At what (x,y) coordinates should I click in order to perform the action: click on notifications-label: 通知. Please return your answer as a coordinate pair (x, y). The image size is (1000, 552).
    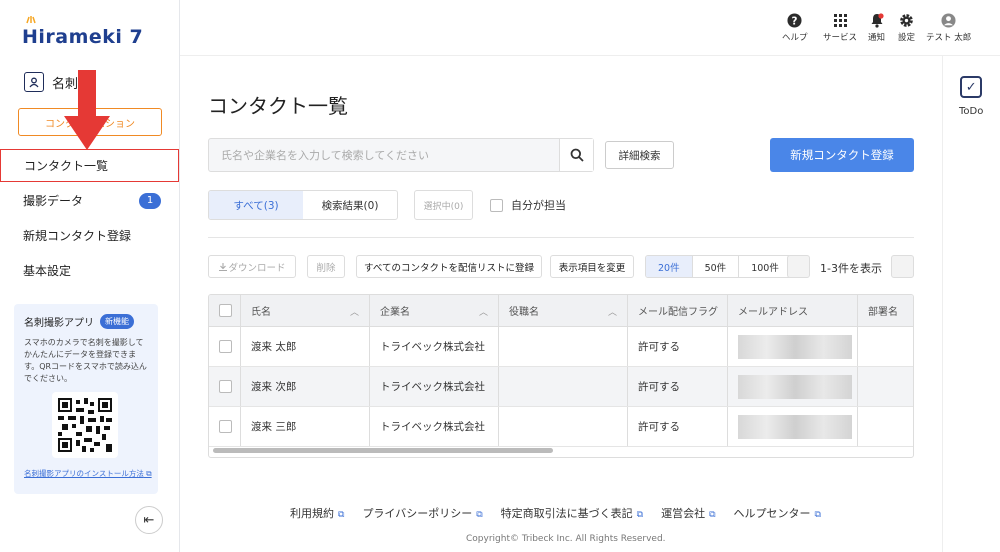
    Looking at the image, I should click on (877, 38).